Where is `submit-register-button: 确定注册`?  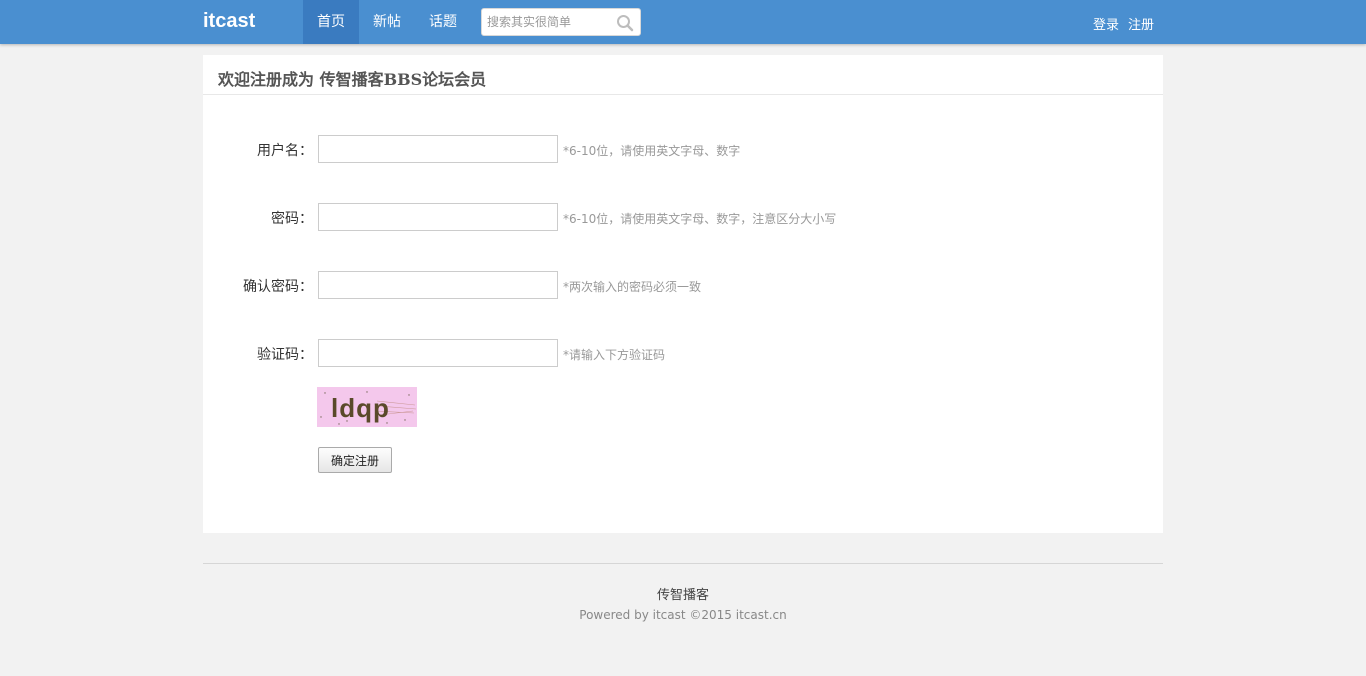 submit-register-button: 确定注册 is located at coordinates (355, 460).